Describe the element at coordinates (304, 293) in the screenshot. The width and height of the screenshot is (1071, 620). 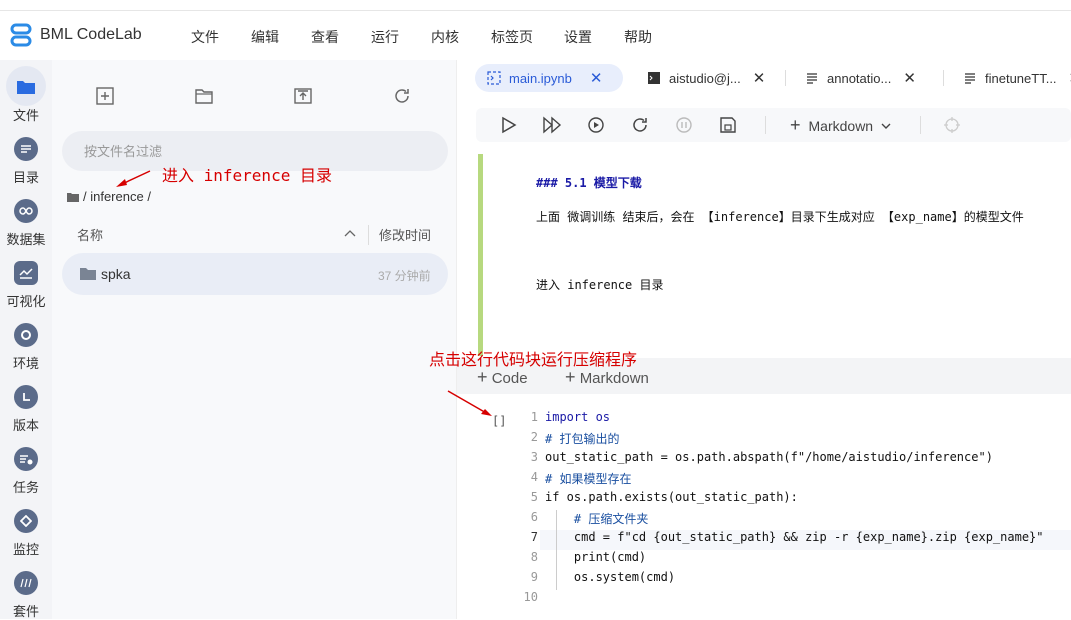
I see `annotation-arrows` at that location.